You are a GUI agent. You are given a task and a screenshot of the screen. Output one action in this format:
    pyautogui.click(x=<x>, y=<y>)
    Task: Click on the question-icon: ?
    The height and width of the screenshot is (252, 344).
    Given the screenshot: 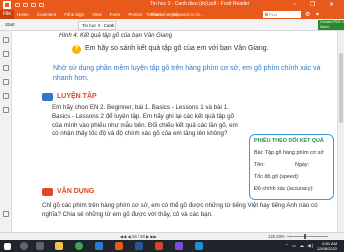 What is the action you would take?
    pyautogui.click(x=76, y=49)
    